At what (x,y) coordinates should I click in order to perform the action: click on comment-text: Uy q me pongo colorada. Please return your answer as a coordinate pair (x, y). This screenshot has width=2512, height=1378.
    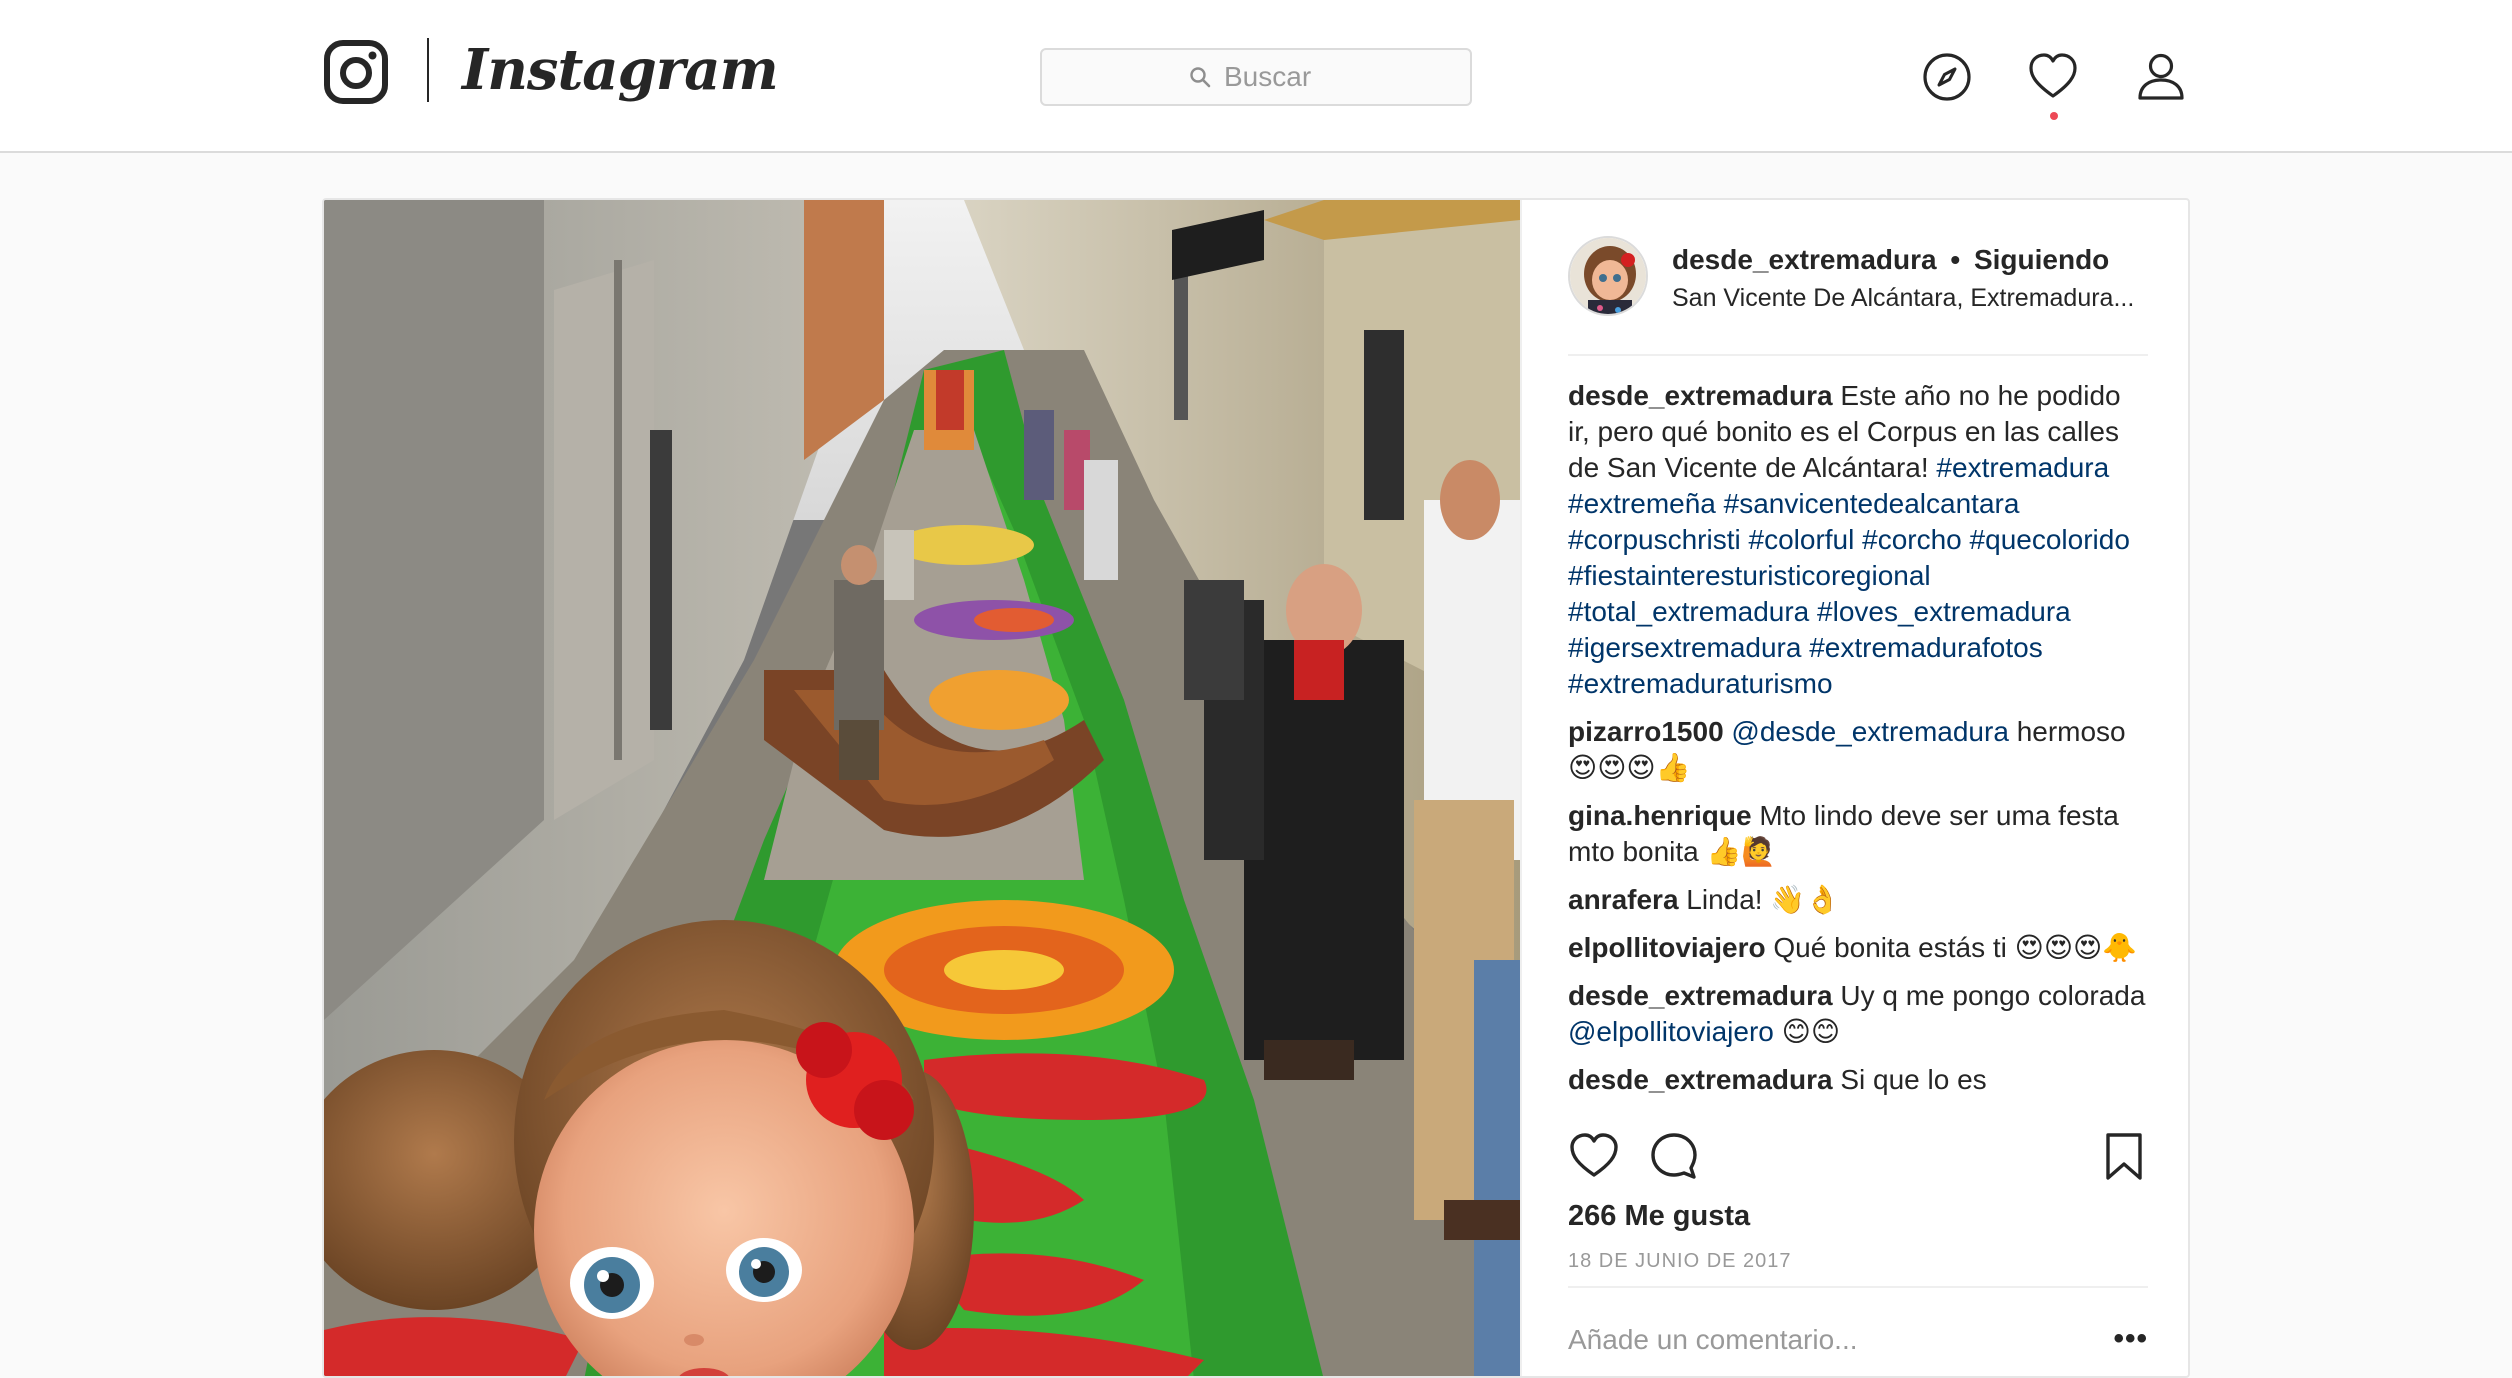
    Looking at the image, I should click on (1993, 995).